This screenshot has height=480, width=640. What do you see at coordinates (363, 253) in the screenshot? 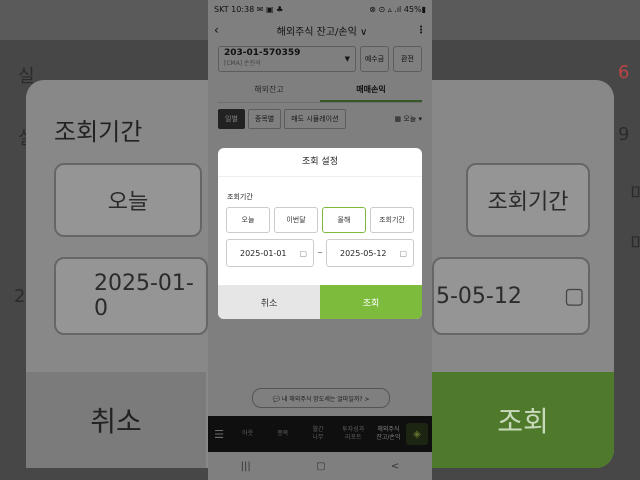
I see `end-date-value: 2025-05-12` at bounding box center [363, 253].